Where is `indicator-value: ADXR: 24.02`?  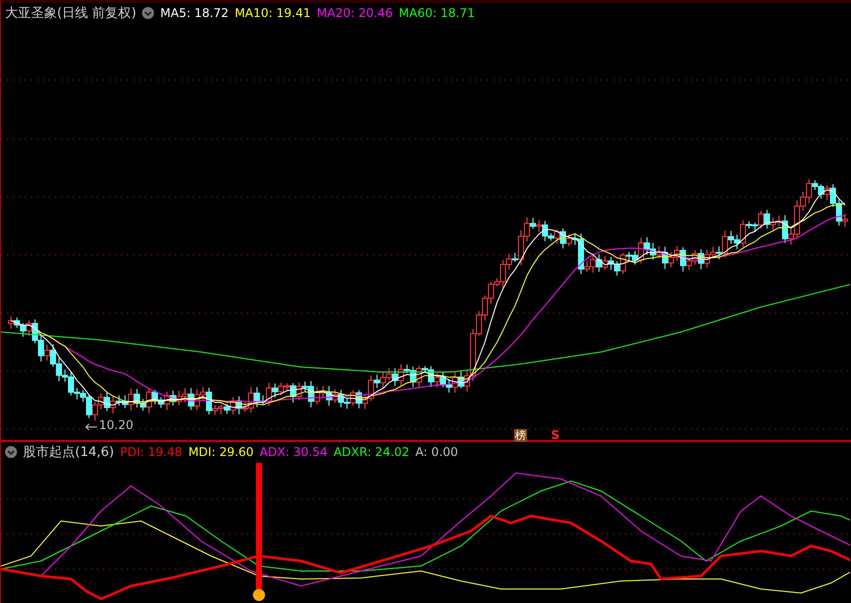 indicator-value: ADXR: 24.02 is located at coordinates (372, 451).